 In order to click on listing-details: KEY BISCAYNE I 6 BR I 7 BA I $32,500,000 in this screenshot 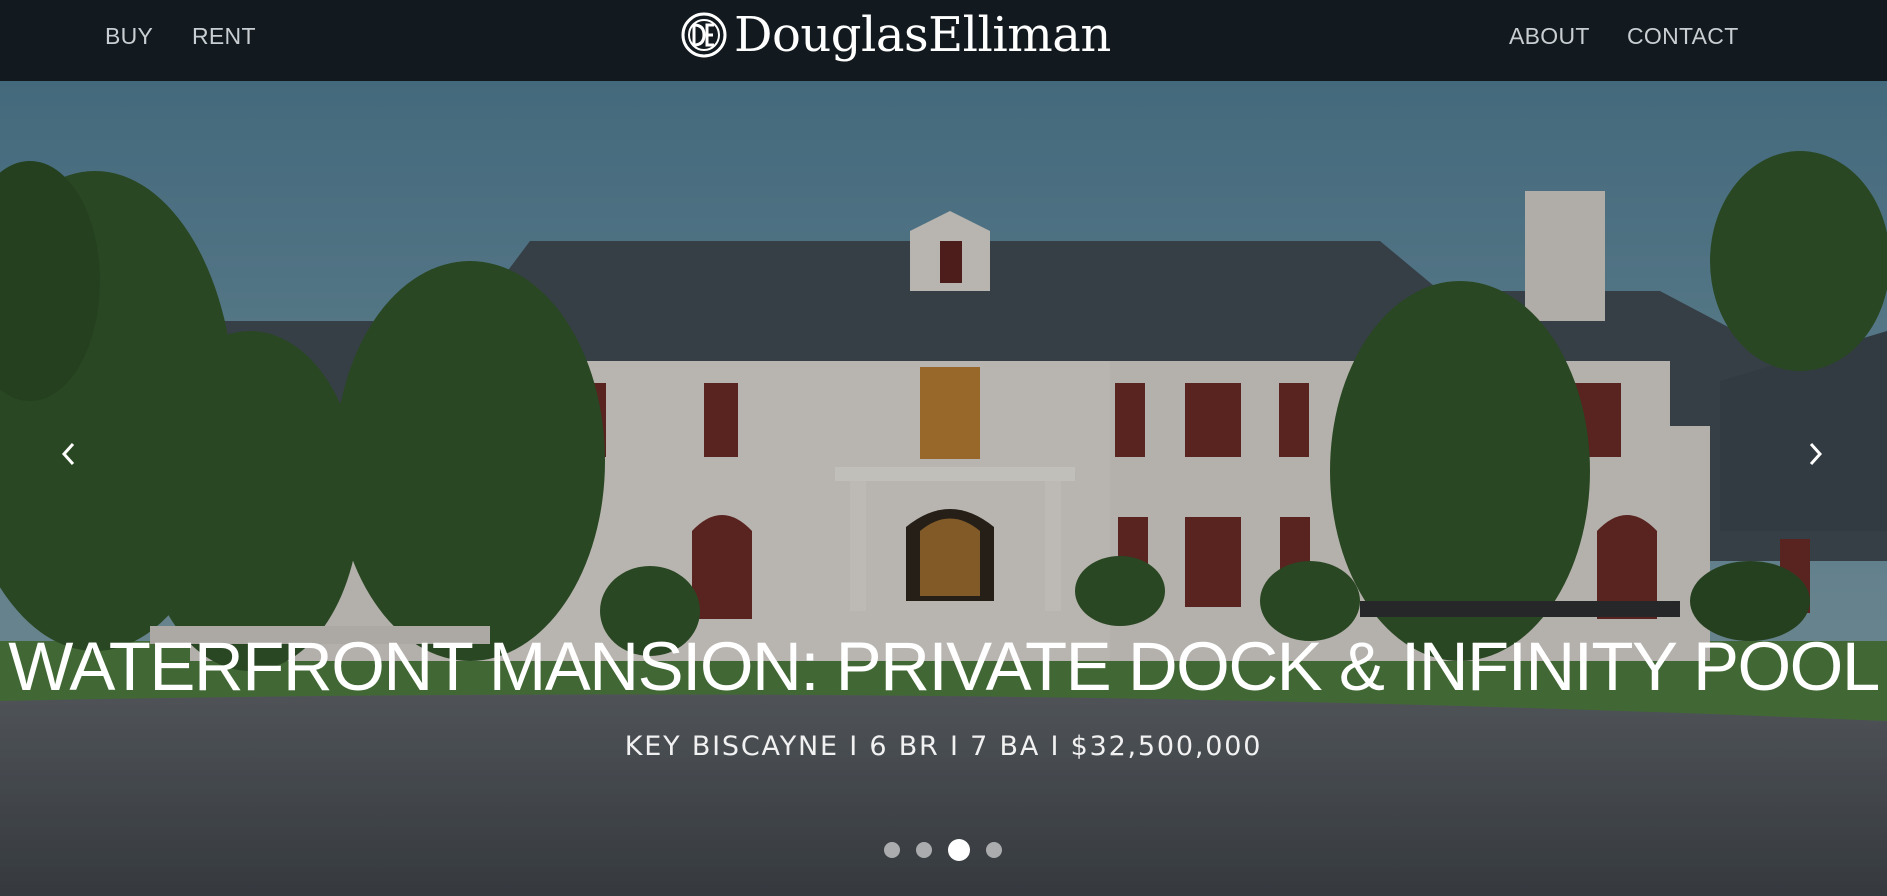, I will do `click(943, 746)`.